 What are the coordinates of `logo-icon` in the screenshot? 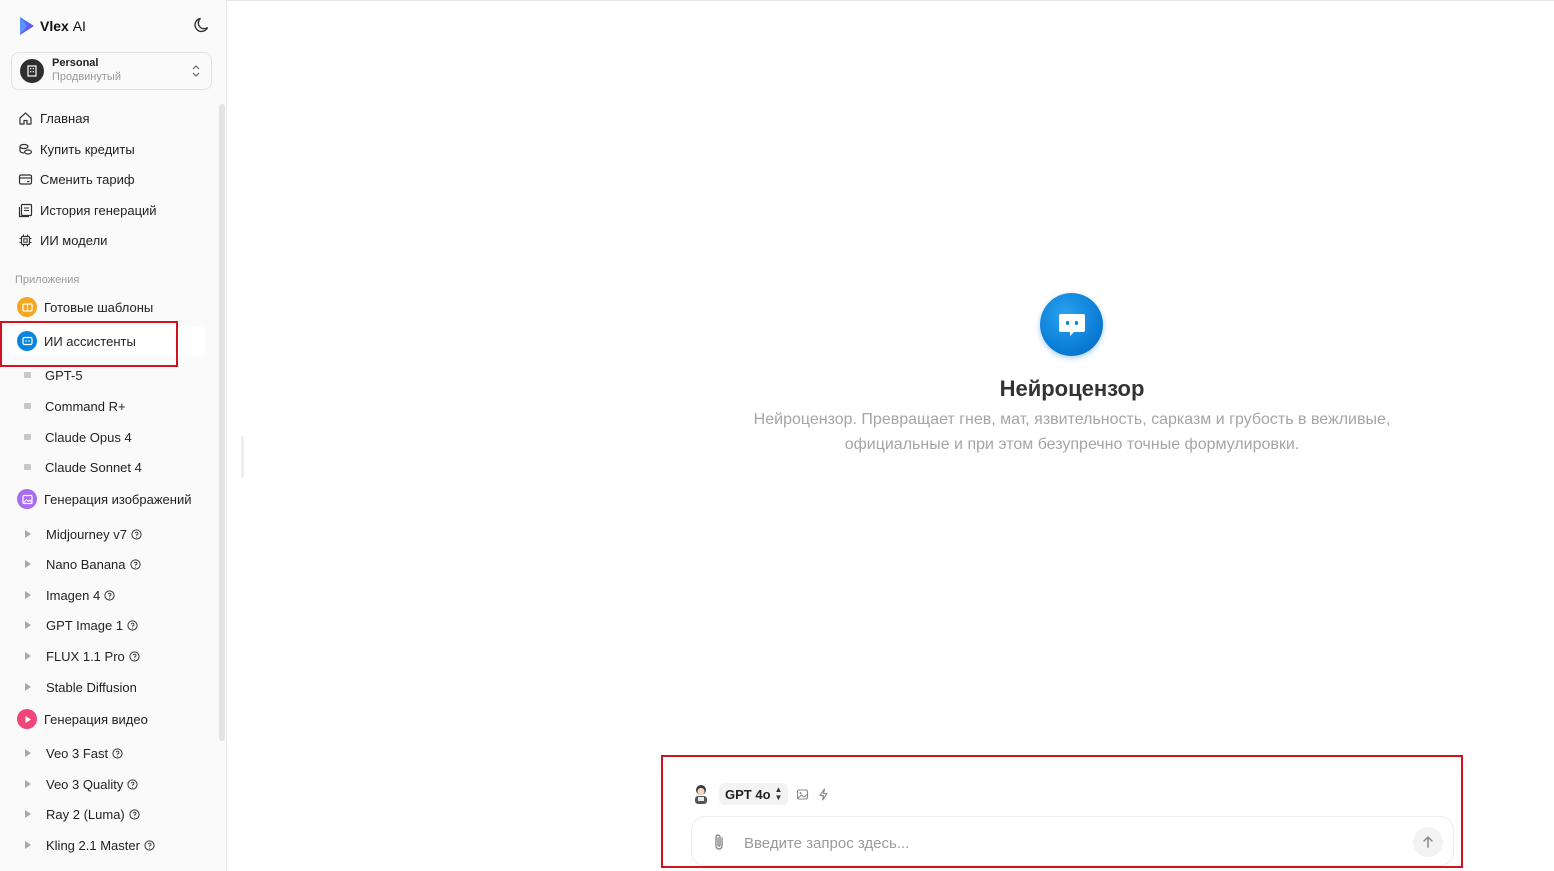 It's located at (27, 26).